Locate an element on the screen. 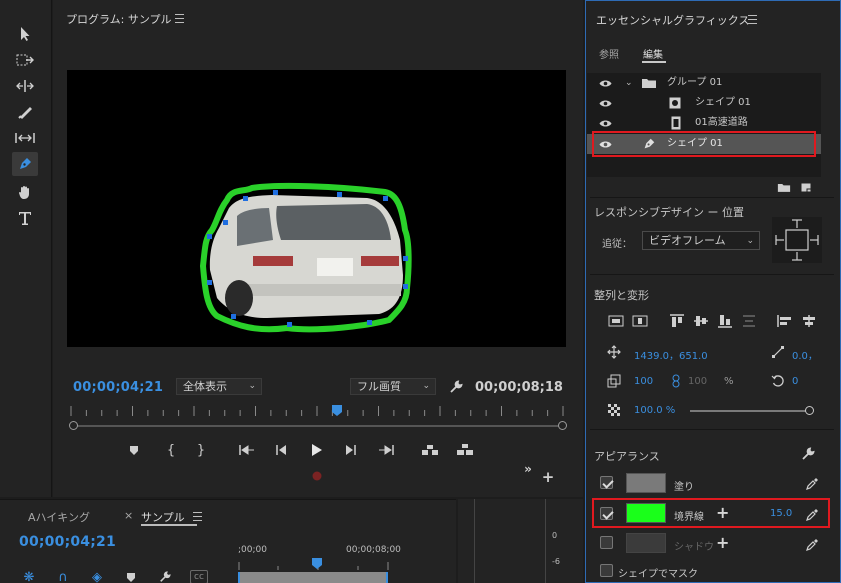 This screenshot has height=583, width=841. layer-group-01: ⌄ グループ 01 is located at coordinates (704, 83).